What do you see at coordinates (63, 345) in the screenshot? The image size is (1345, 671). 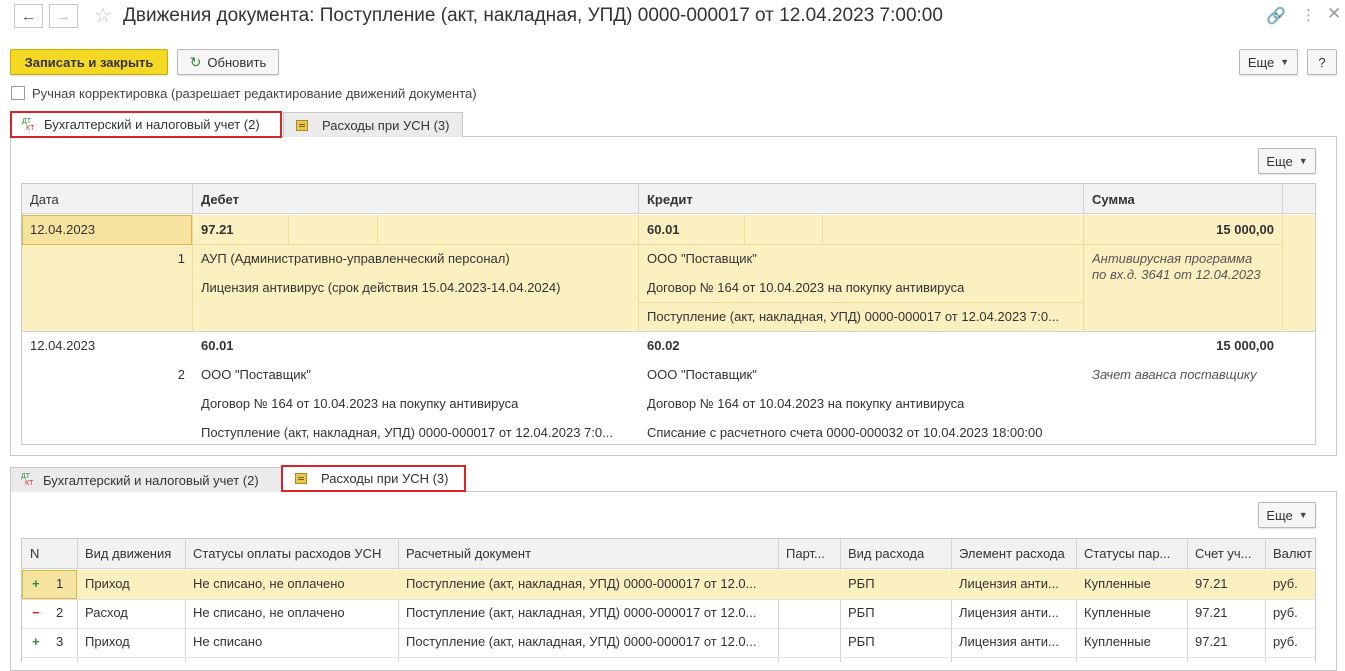 I see `row2-date: 12.04.2023` at bounding box center [63, 345].